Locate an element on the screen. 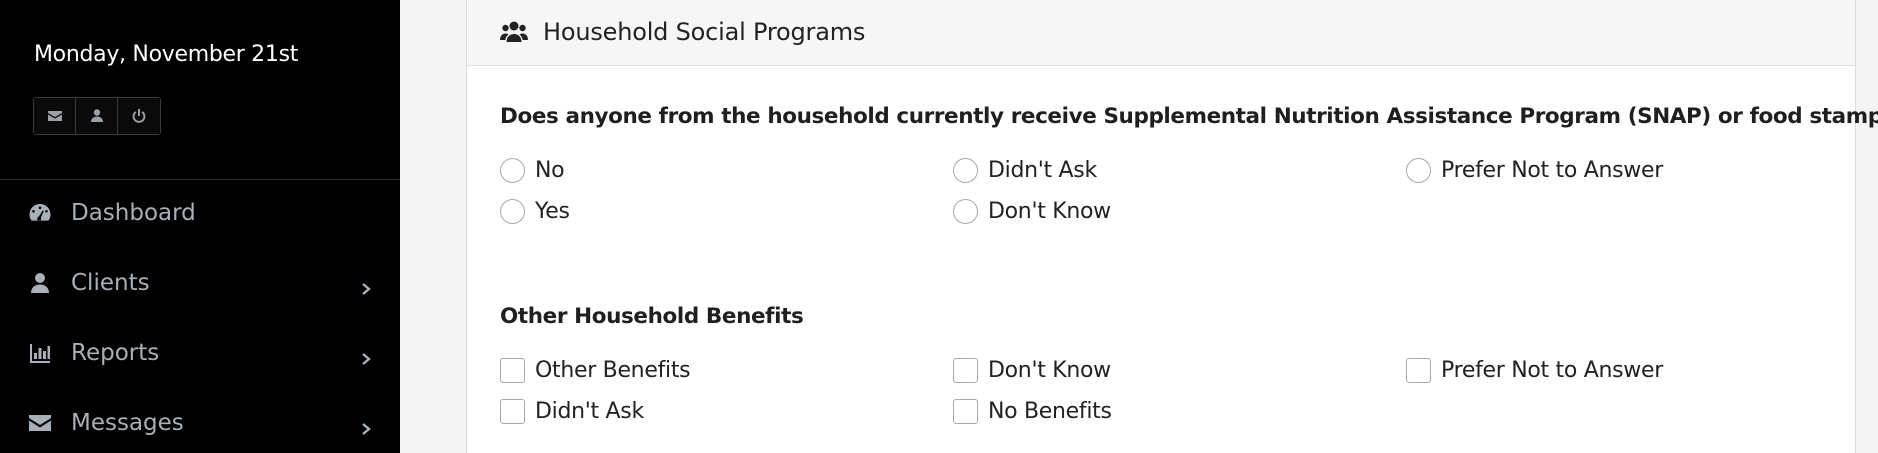  sidebar-item-messages: Messages is located at coordinates (200, 423).